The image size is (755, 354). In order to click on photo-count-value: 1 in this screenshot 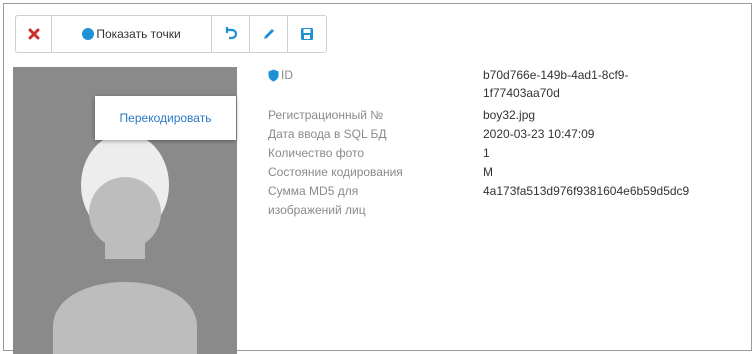, I will do `click(486, 153)`.